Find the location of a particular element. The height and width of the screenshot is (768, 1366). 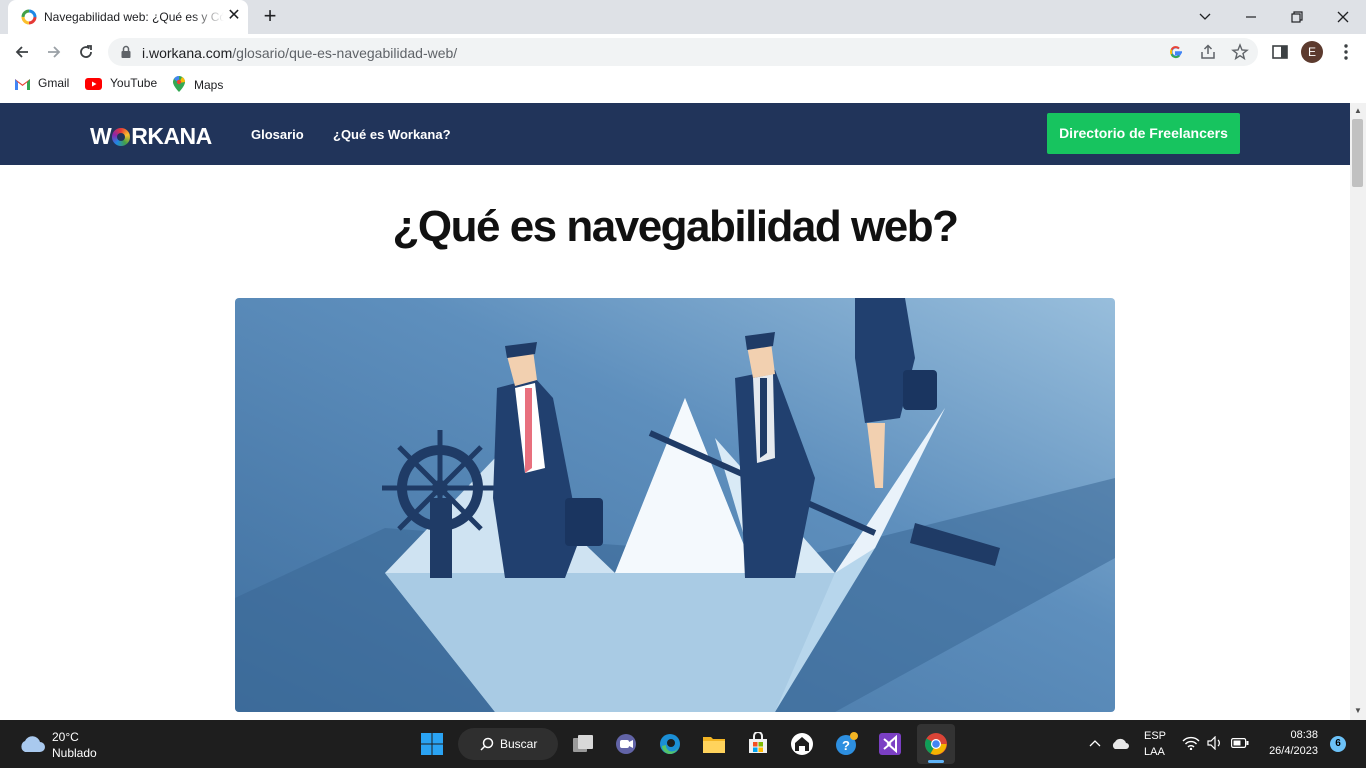

gmail-icon is located at coordinates (22, 84).